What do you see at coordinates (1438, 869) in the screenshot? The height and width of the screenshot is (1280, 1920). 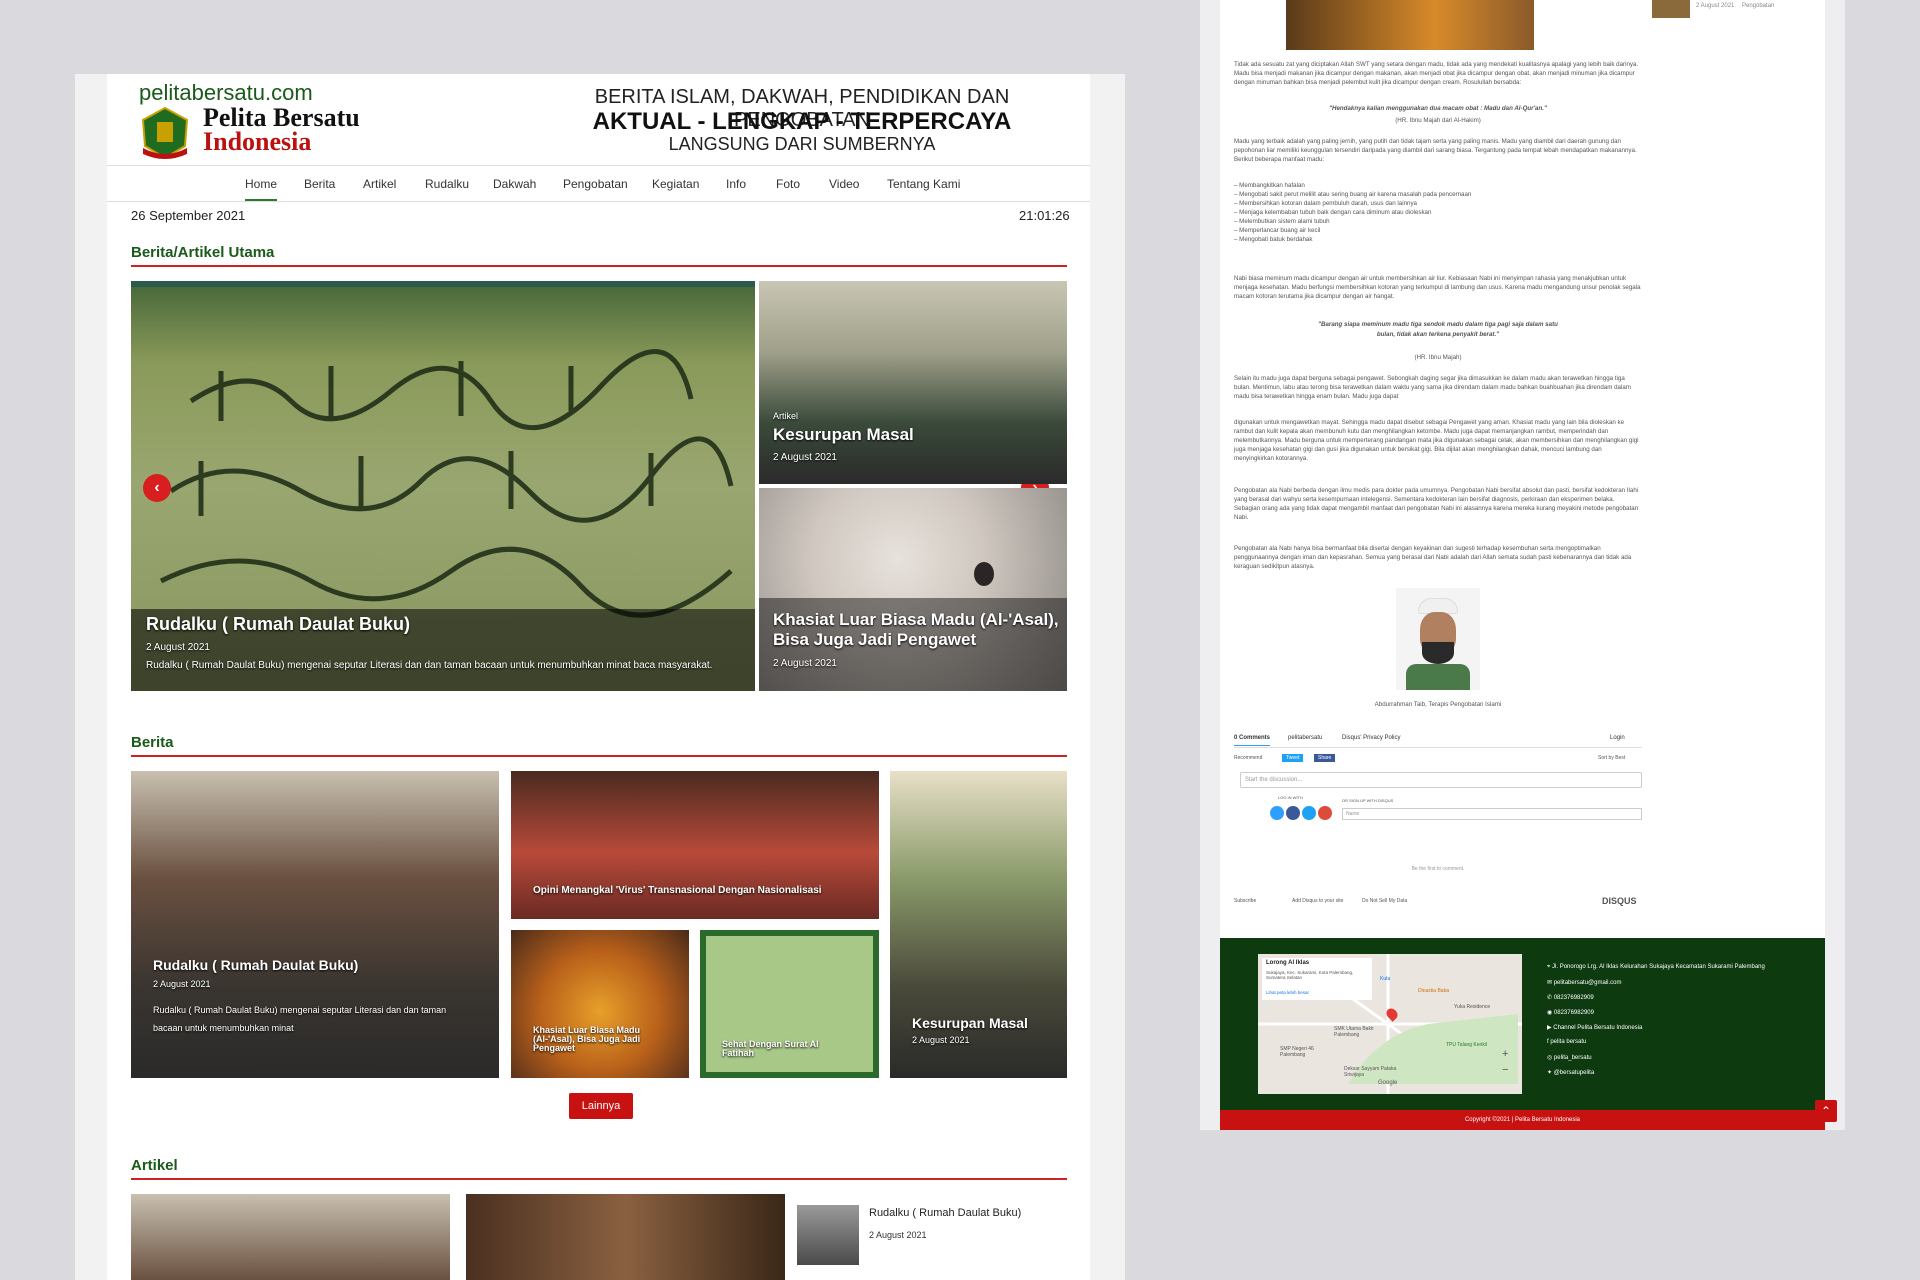 I see `disqus-first-comment: Be the first to comment.` at bounding box center [1438, 869].